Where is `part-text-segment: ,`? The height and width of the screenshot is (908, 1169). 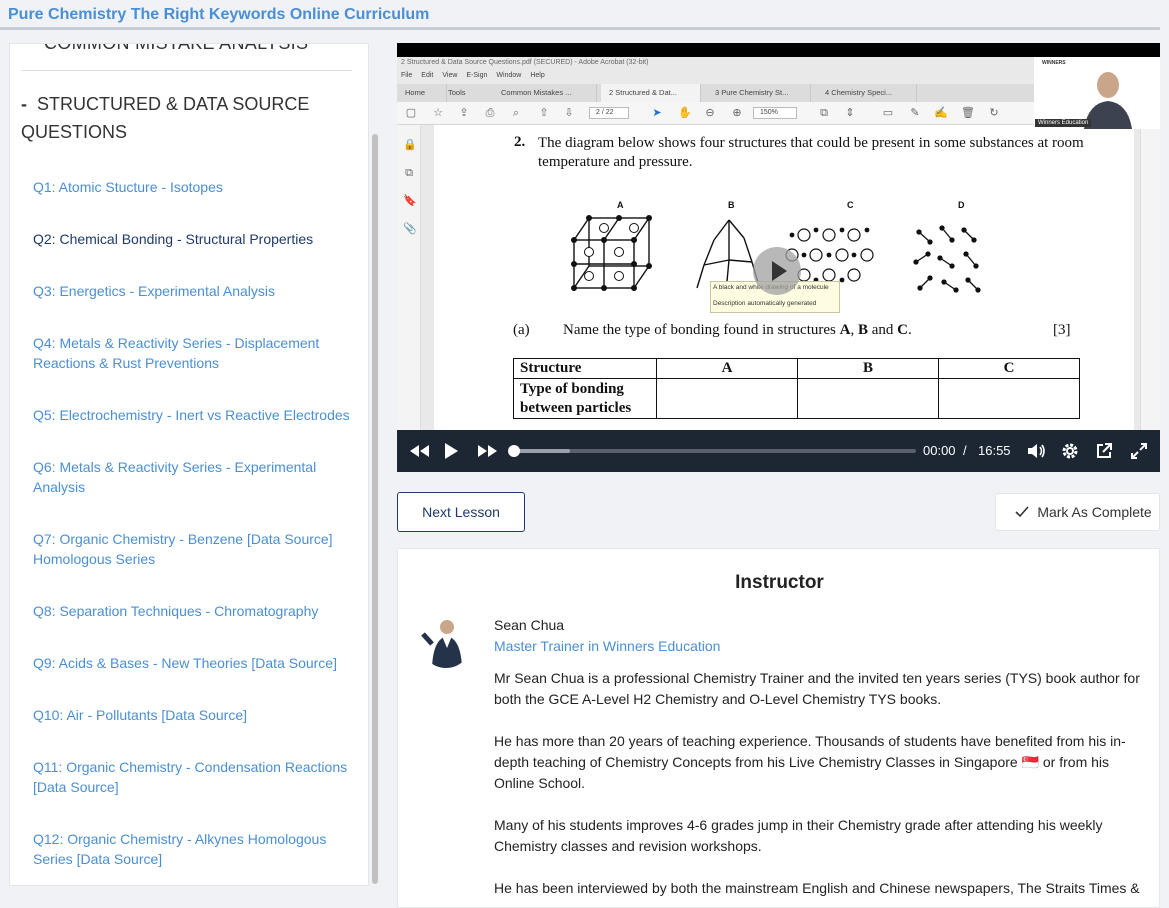
part-text-segment: , is located at coordinates (854, 330).